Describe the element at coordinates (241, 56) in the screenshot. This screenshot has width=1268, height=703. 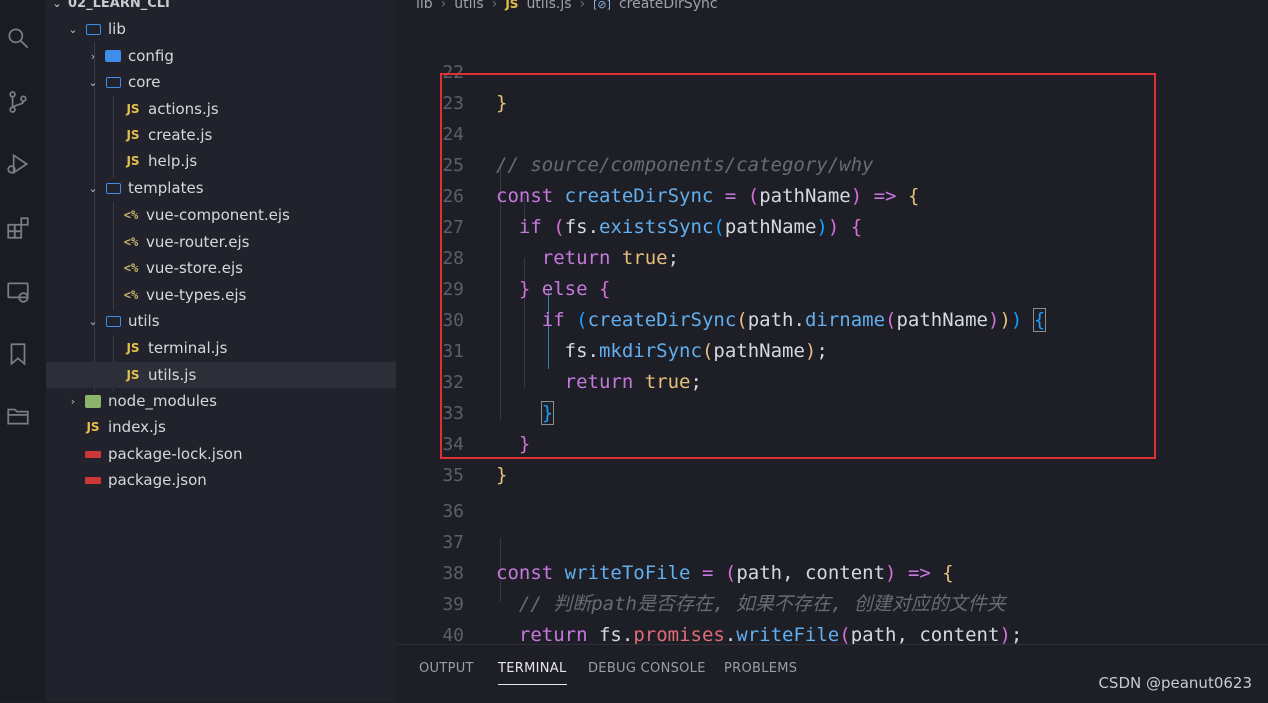
I see `tree-folder-config: › config` at that location.